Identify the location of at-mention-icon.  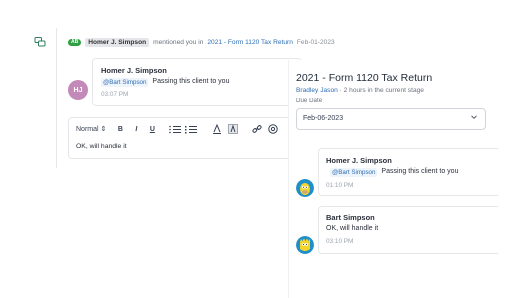
(273, 129).